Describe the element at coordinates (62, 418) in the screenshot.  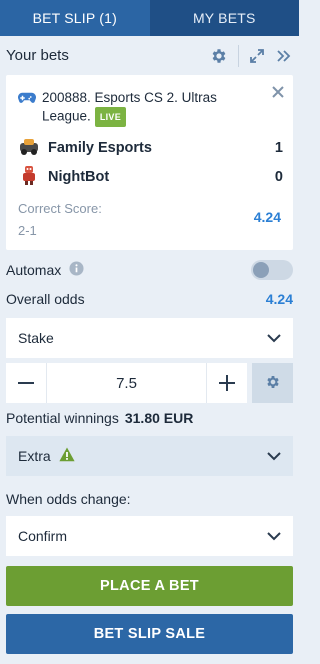
I see `potential-winnings-label: Potential winnings` at that location.